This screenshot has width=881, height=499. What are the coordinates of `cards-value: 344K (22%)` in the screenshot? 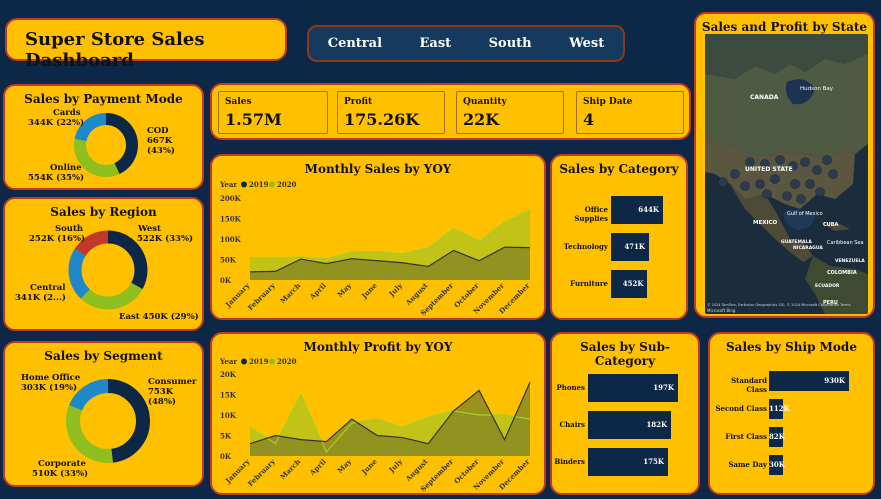 It's located at (56, 123).